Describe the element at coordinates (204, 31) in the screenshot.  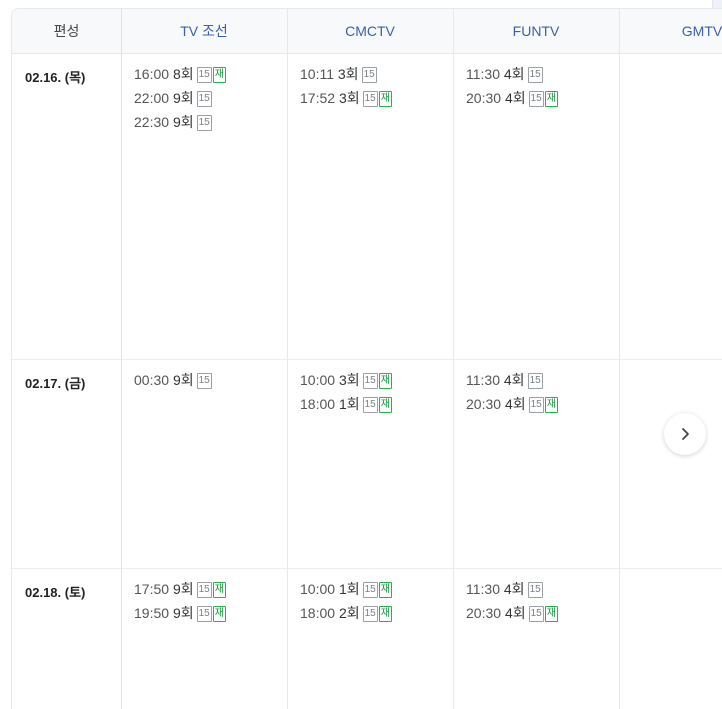
I see `channel-header-tv-chosun: TV 조선` at that location.